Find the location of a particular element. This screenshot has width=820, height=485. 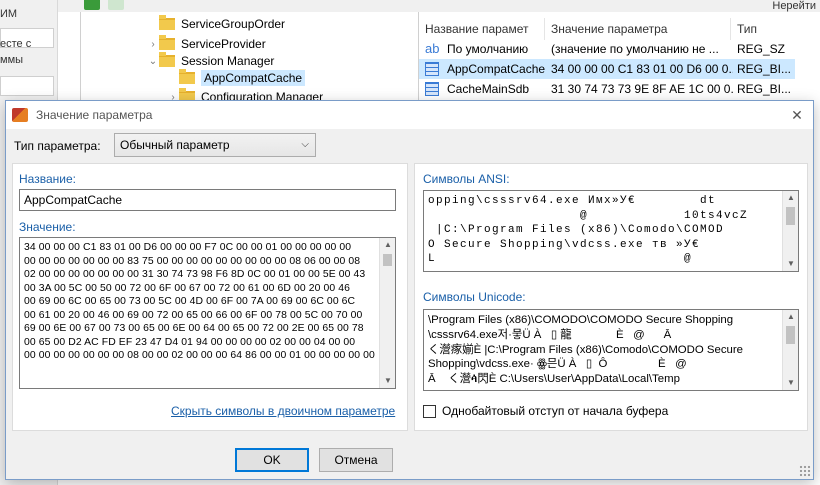

ok-button: OK is located at coordinates (272, 460).